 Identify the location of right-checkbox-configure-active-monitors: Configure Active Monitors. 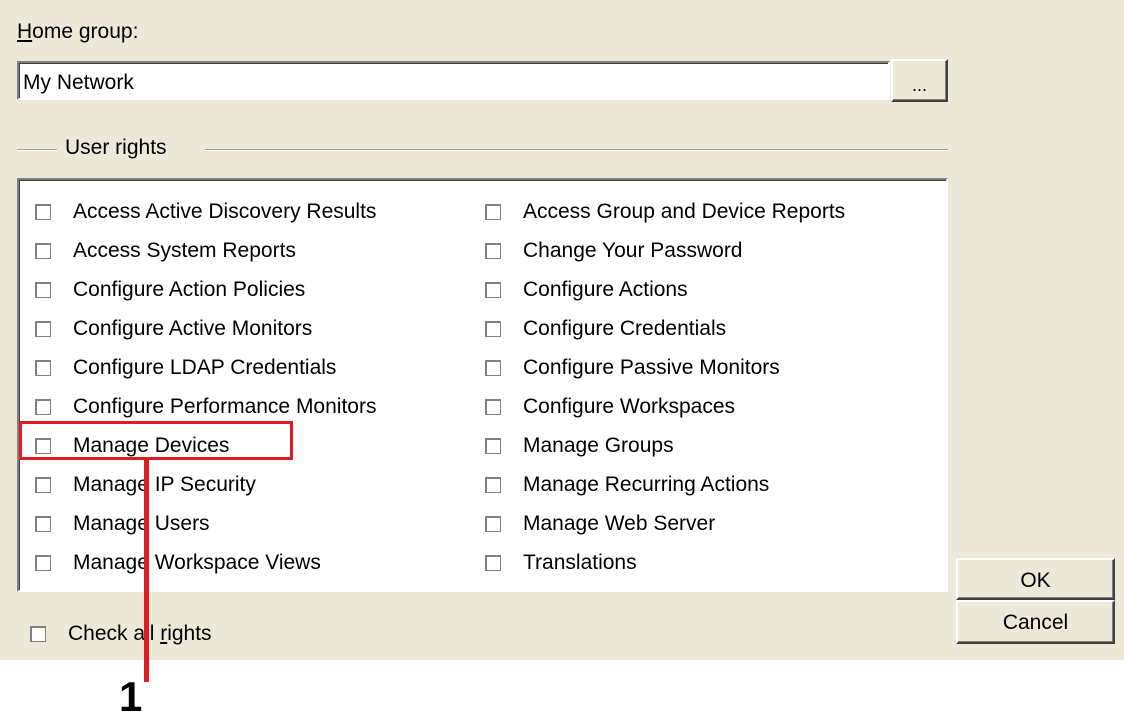
(205, 328).